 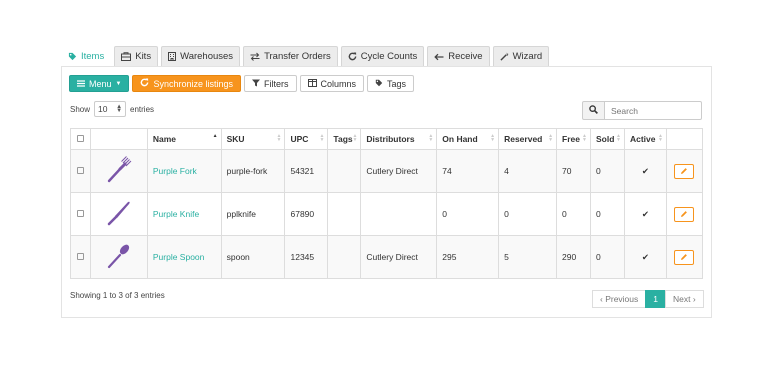 I want to click on filter-icon, so click(x=256, y=84).